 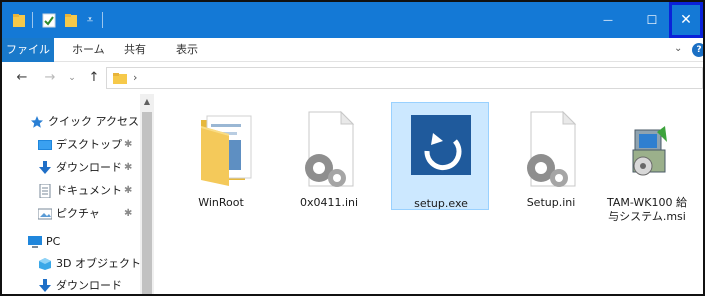 I want to click on address-input: ›, so click(x=404, y=78).